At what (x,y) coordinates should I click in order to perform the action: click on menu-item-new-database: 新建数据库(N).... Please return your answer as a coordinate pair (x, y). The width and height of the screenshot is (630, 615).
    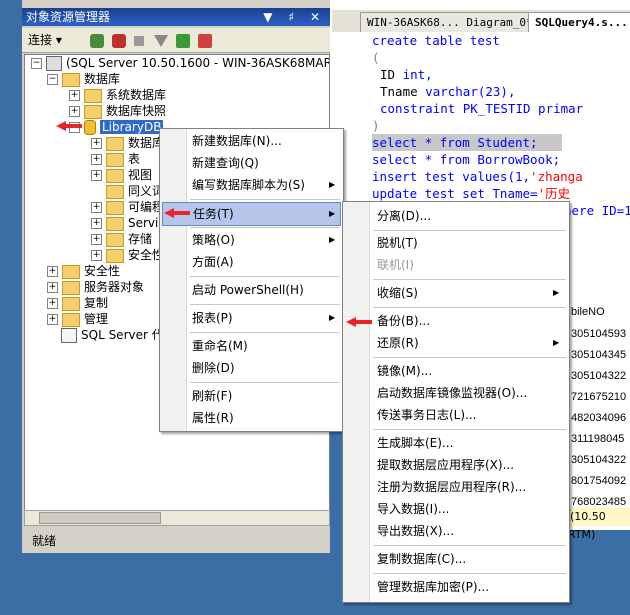
    Looking at the image, I should click on (237, 141).